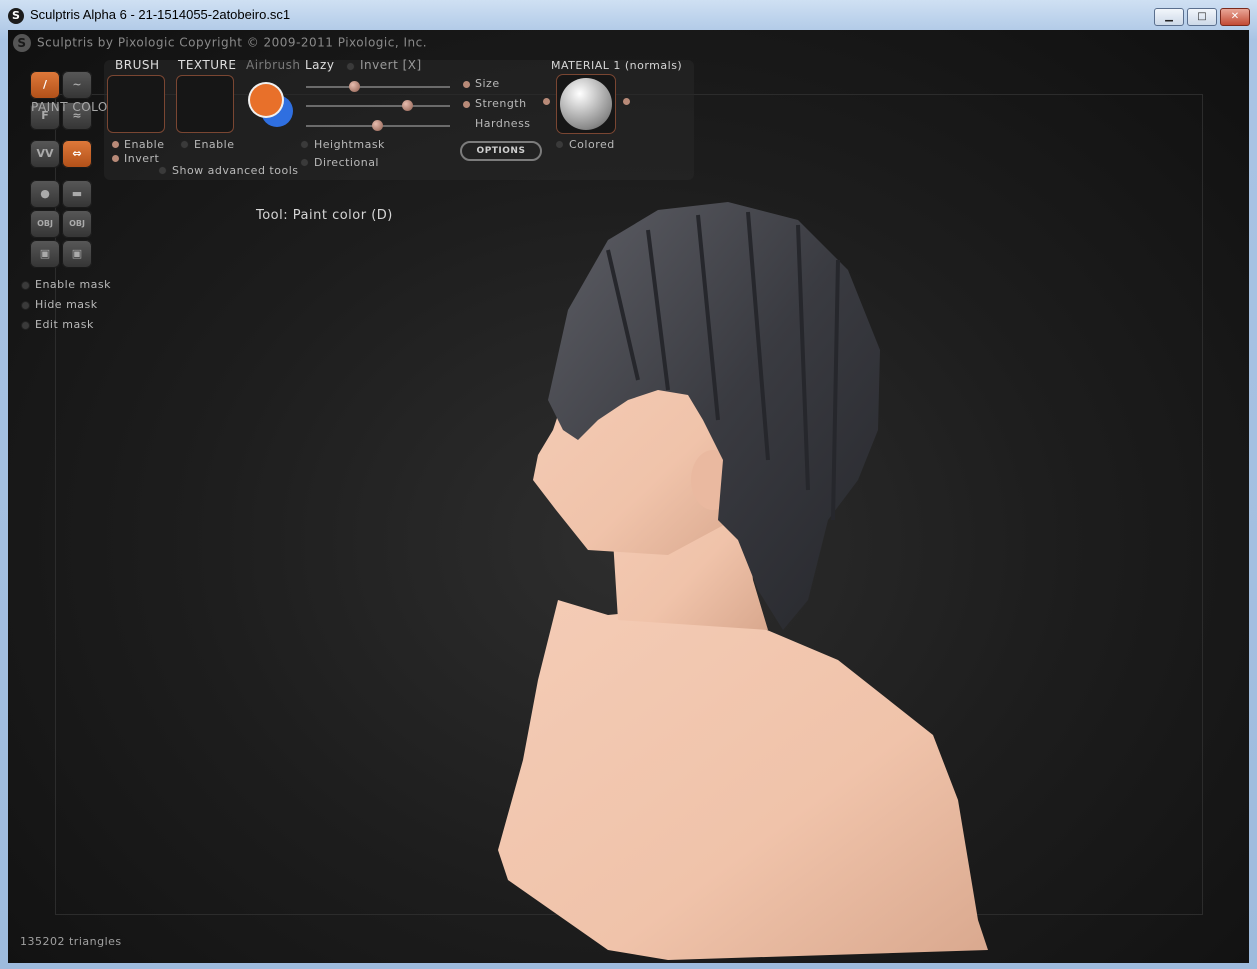 The image size is (1257, 969). I want to click on edit-mask-checkbox, so click(25, 325).